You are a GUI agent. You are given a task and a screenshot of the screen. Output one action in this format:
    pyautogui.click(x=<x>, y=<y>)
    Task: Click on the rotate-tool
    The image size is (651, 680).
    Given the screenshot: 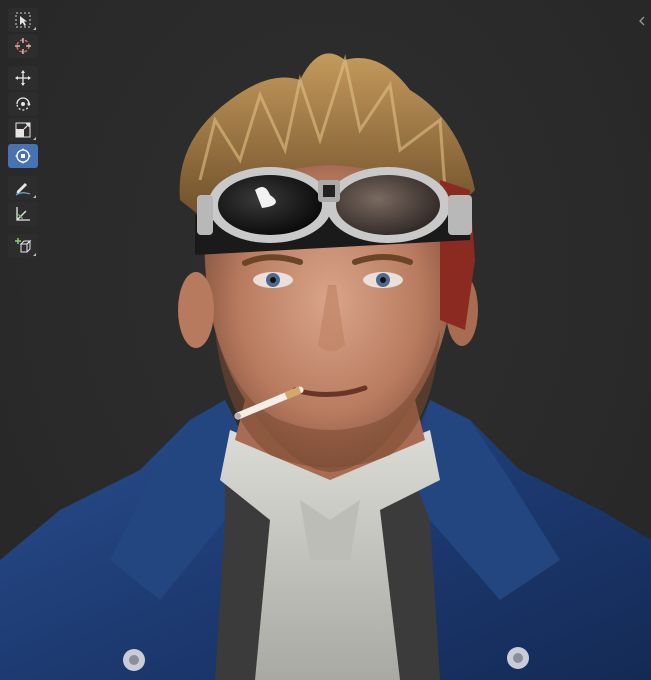 What is the action you would take?
    pyautogui.click(x=23, y=104)
    